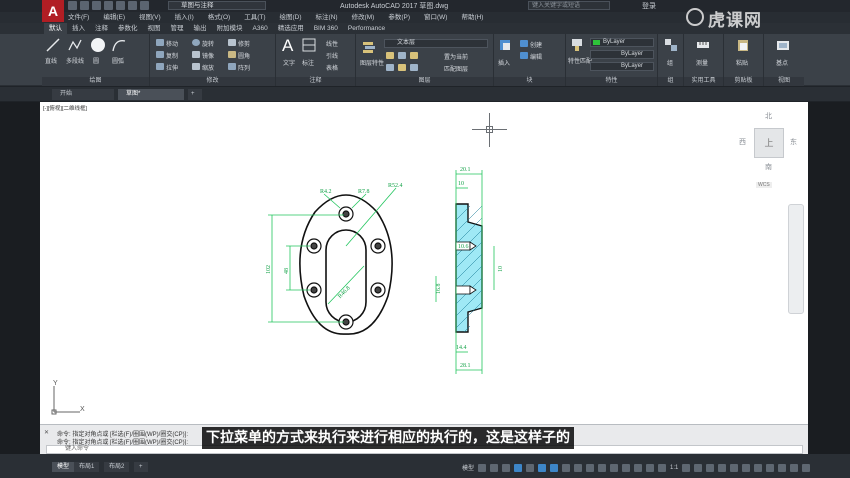 The width and height of the screenshot is (850, 478). What do you see at coordinates (622, 66) in the screenshot?
I see `lineweight-select: ByLayer` at bounding box center [622, 66].